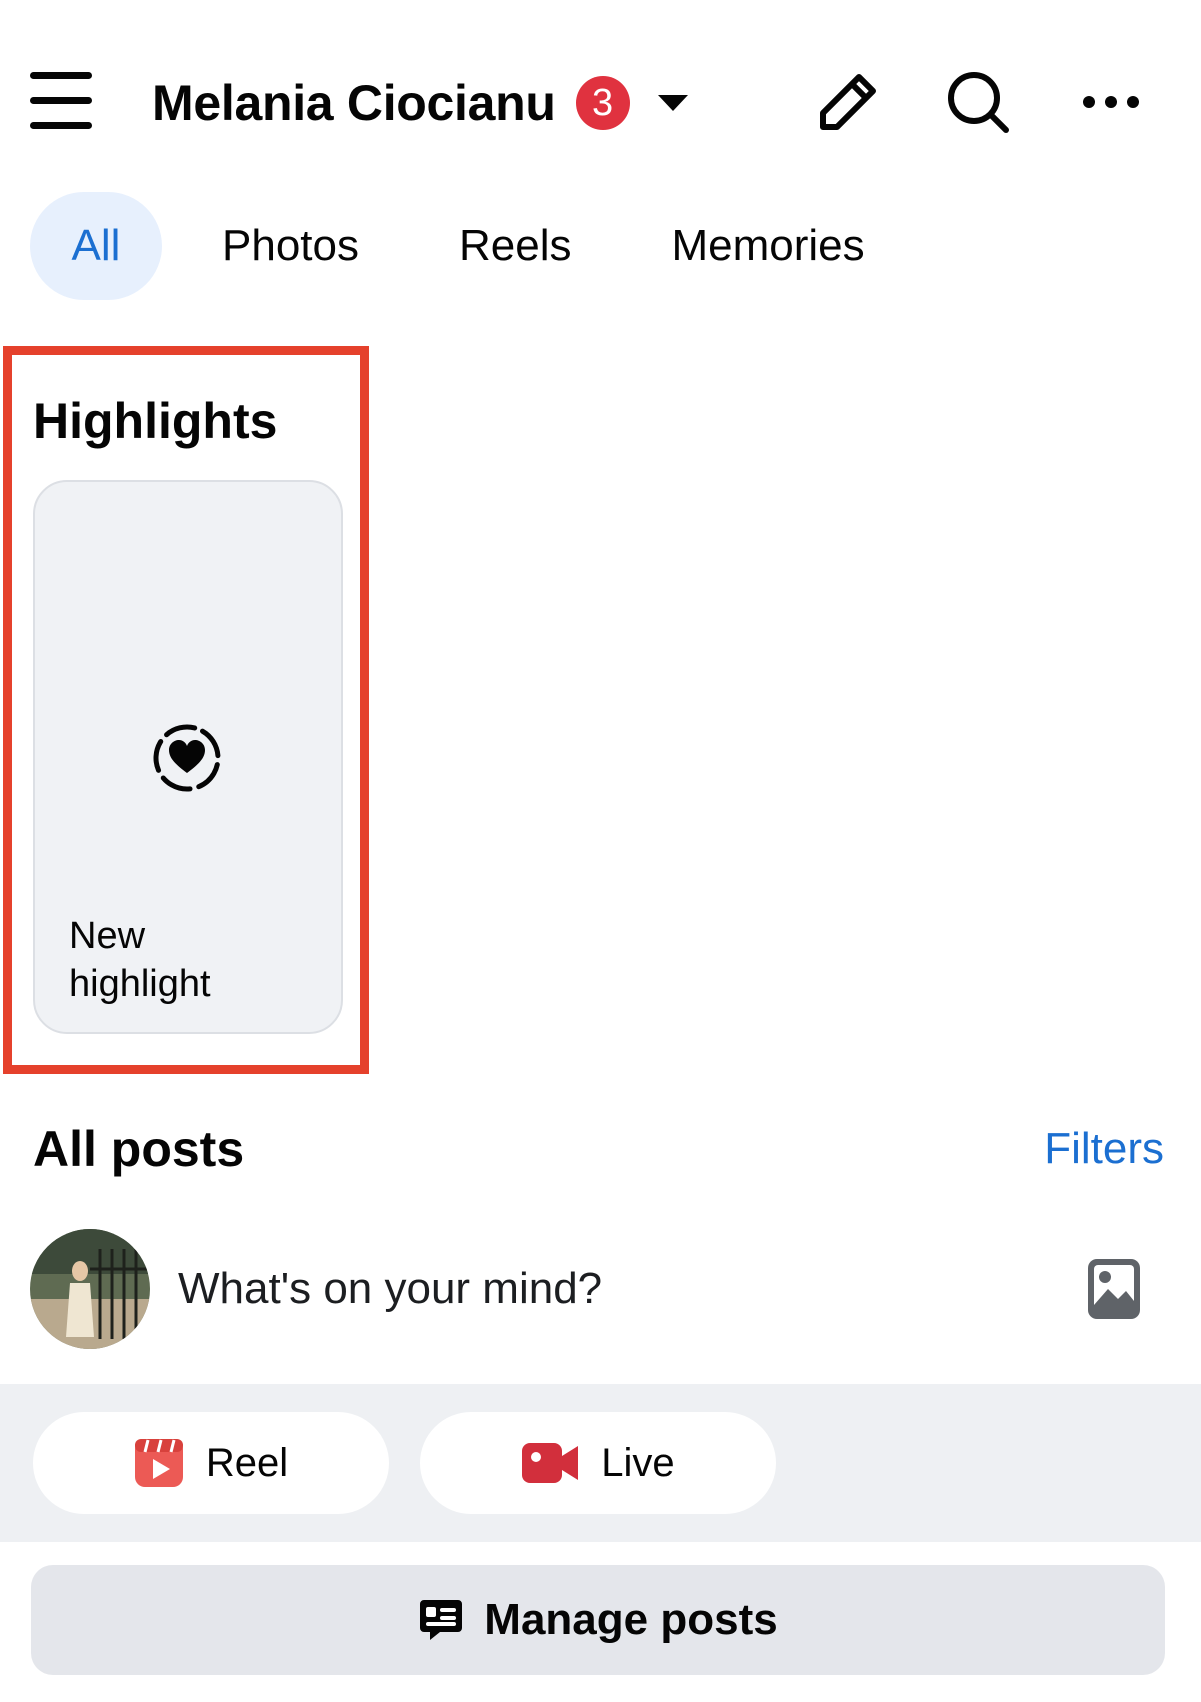 The height and width of the screenshot is (1702, 1201). What do you see at coordinates (441, 1620) in the screenshot?
I see `manage-posts-icon` at bounding box center [441, 1620].